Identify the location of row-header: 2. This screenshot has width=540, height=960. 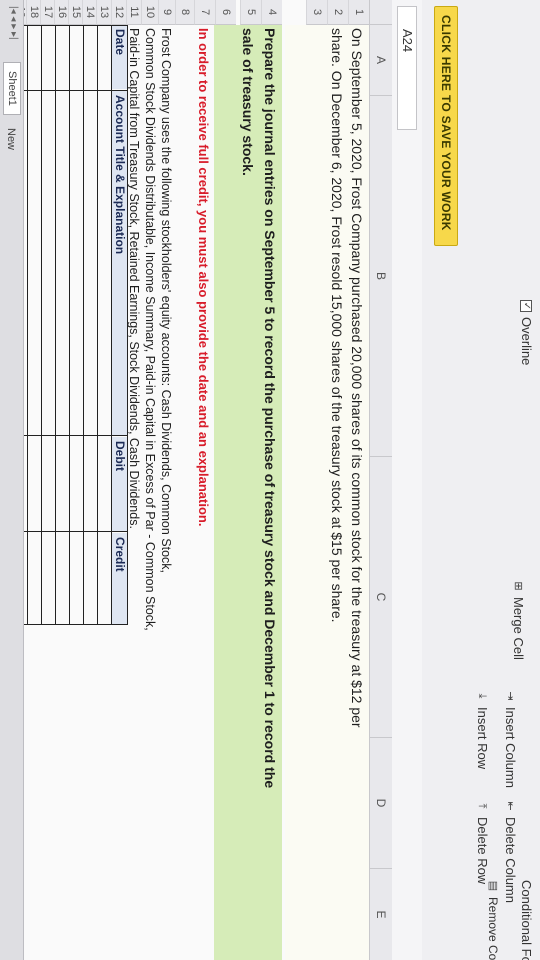
(337, 12).